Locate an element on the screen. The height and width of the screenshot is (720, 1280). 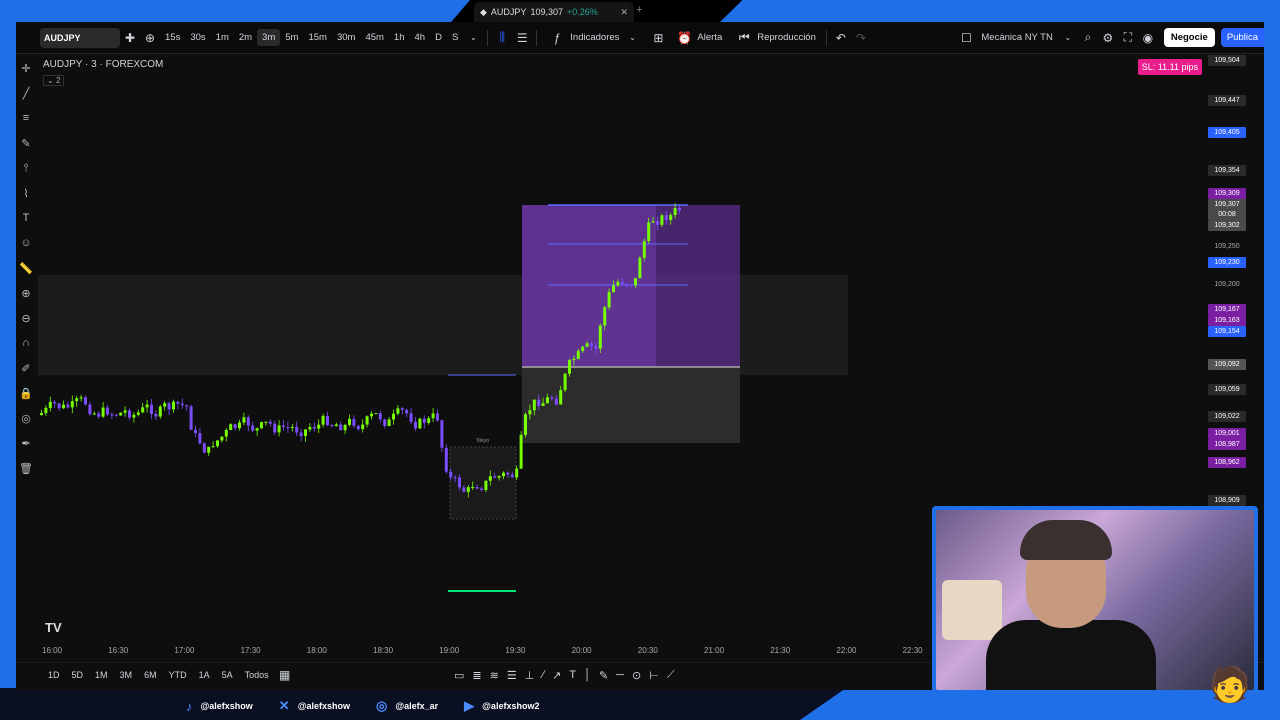
range-1D: 1D is located at coordinates (54, 675).